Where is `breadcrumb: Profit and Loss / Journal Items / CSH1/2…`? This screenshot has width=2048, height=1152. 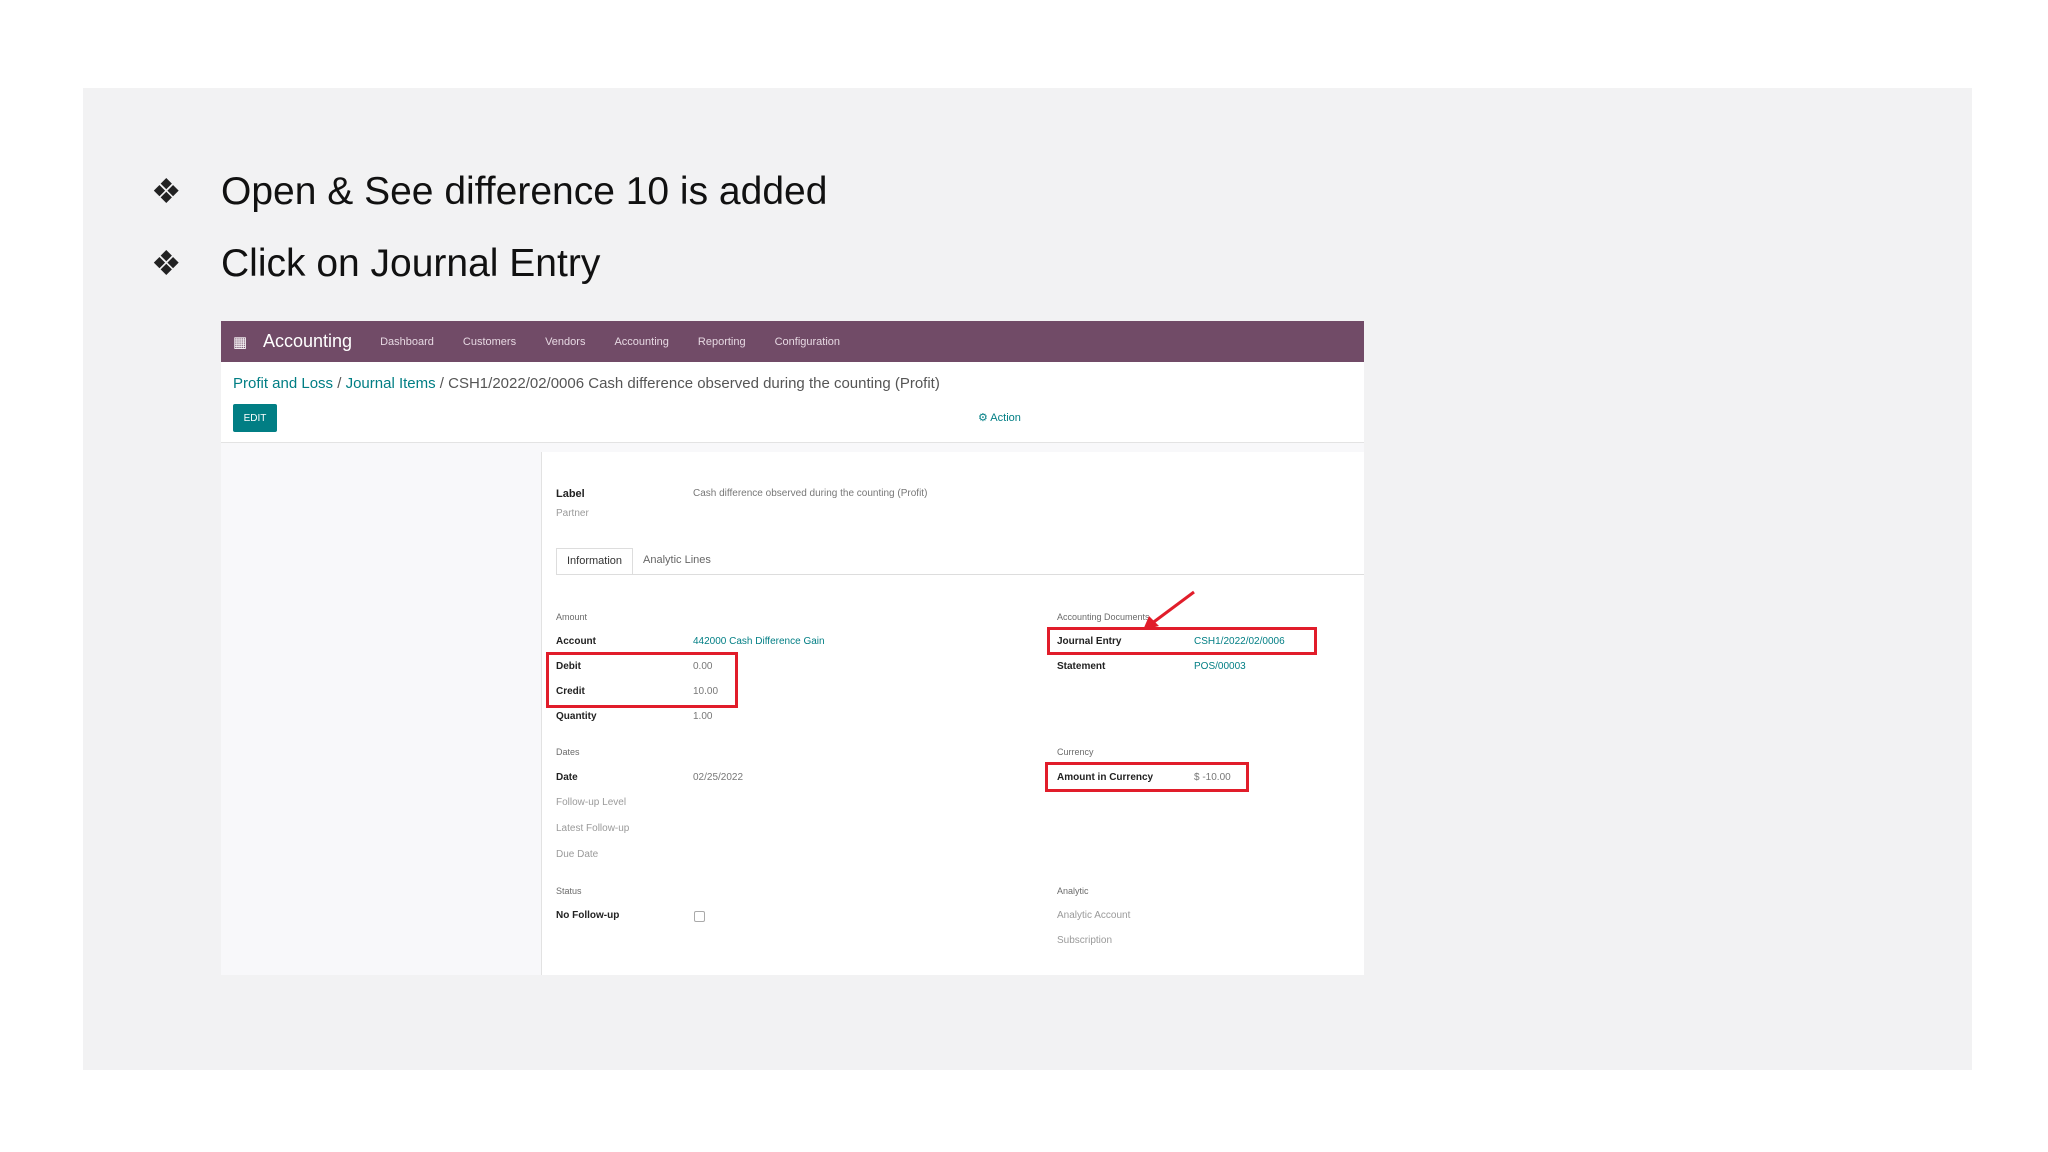
breadcrumb: Profit and Loss / Journal Items / CSH1/2… is located at coordinates (586, 383).